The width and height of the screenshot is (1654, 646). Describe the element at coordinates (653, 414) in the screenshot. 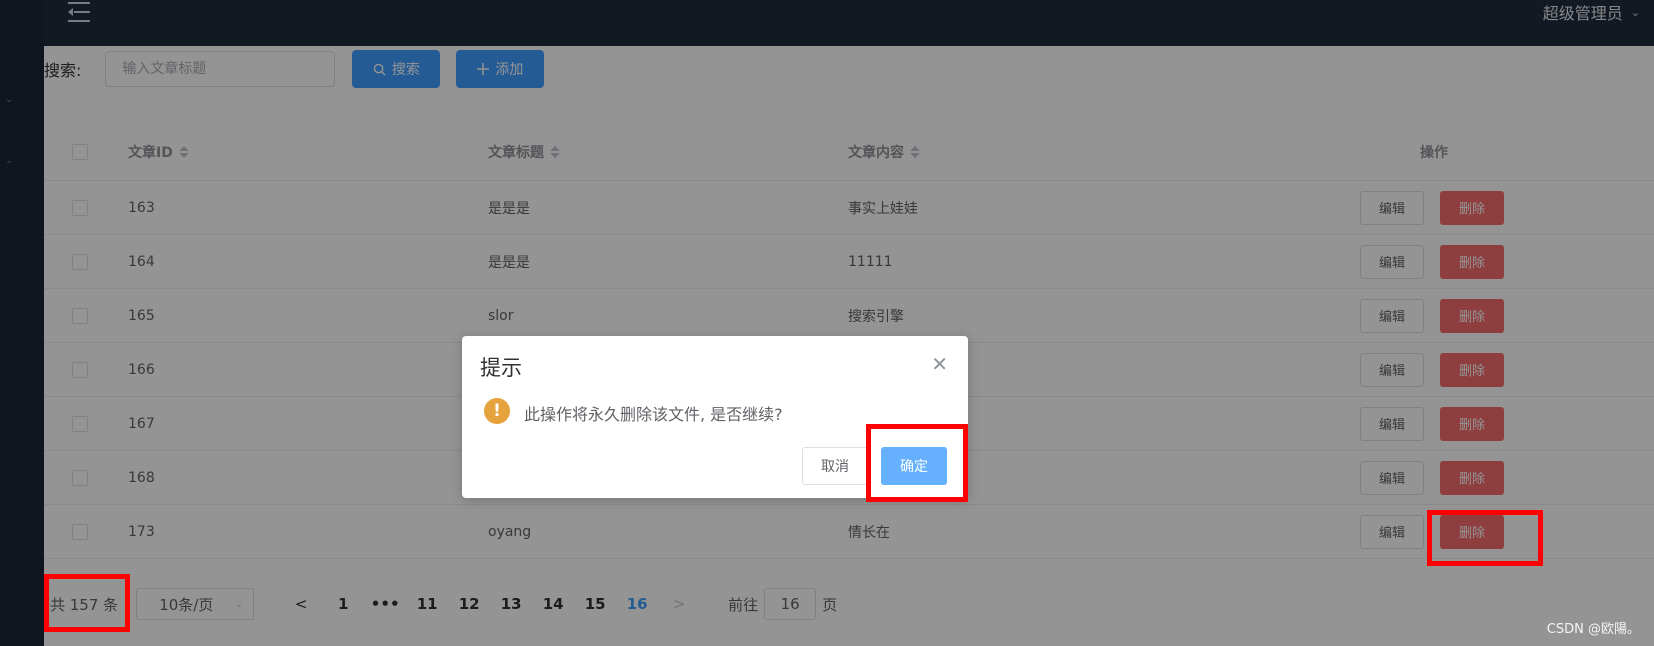

I see `dialog-message: 此操作将永久删除该文件, 是否继续?` at that location.